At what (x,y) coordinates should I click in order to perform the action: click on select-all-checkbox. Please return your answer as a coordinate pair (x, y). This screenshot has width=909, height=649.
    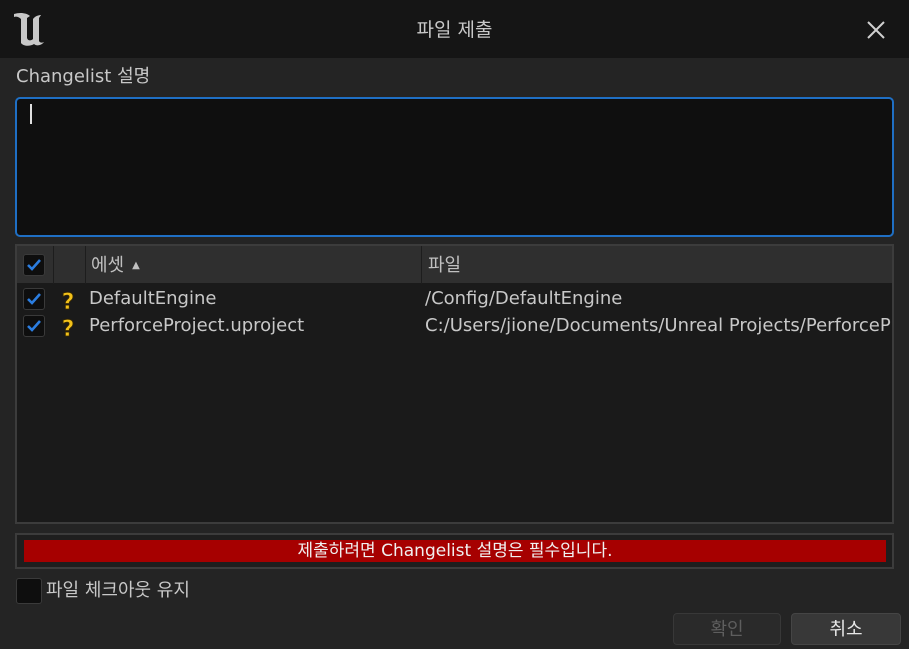
    Looking at the image, I should click on (34, 265).